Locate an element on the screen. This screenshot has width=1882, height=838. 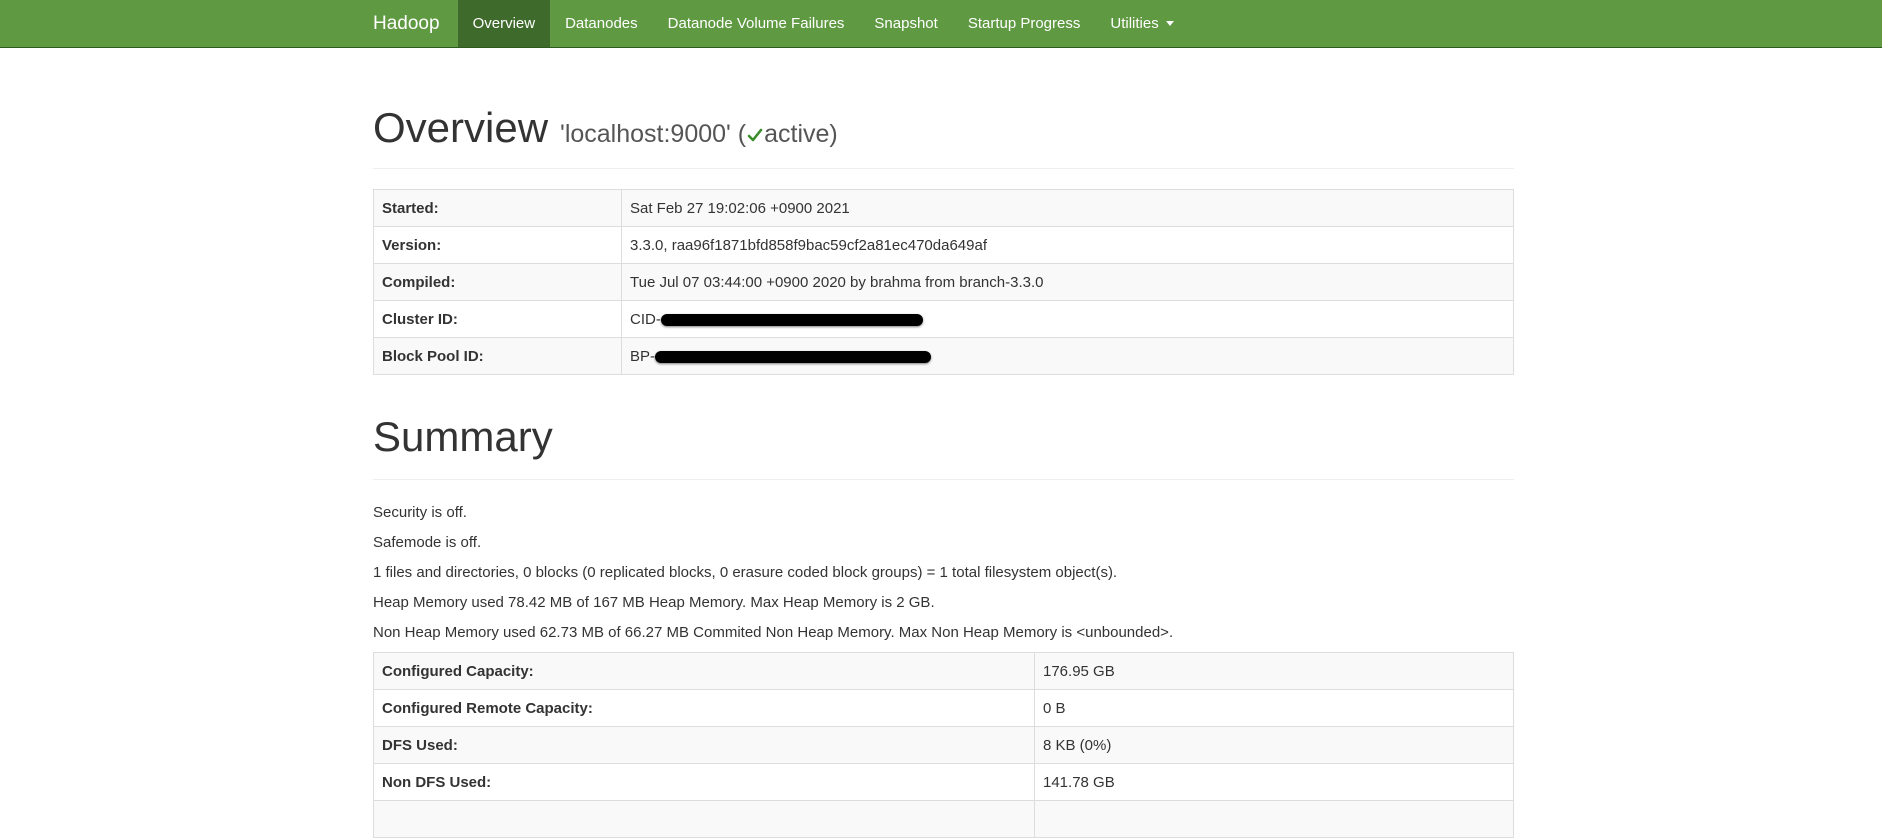
nav-startup-progress: Startup Progress is located at coordinates (1024, 23).